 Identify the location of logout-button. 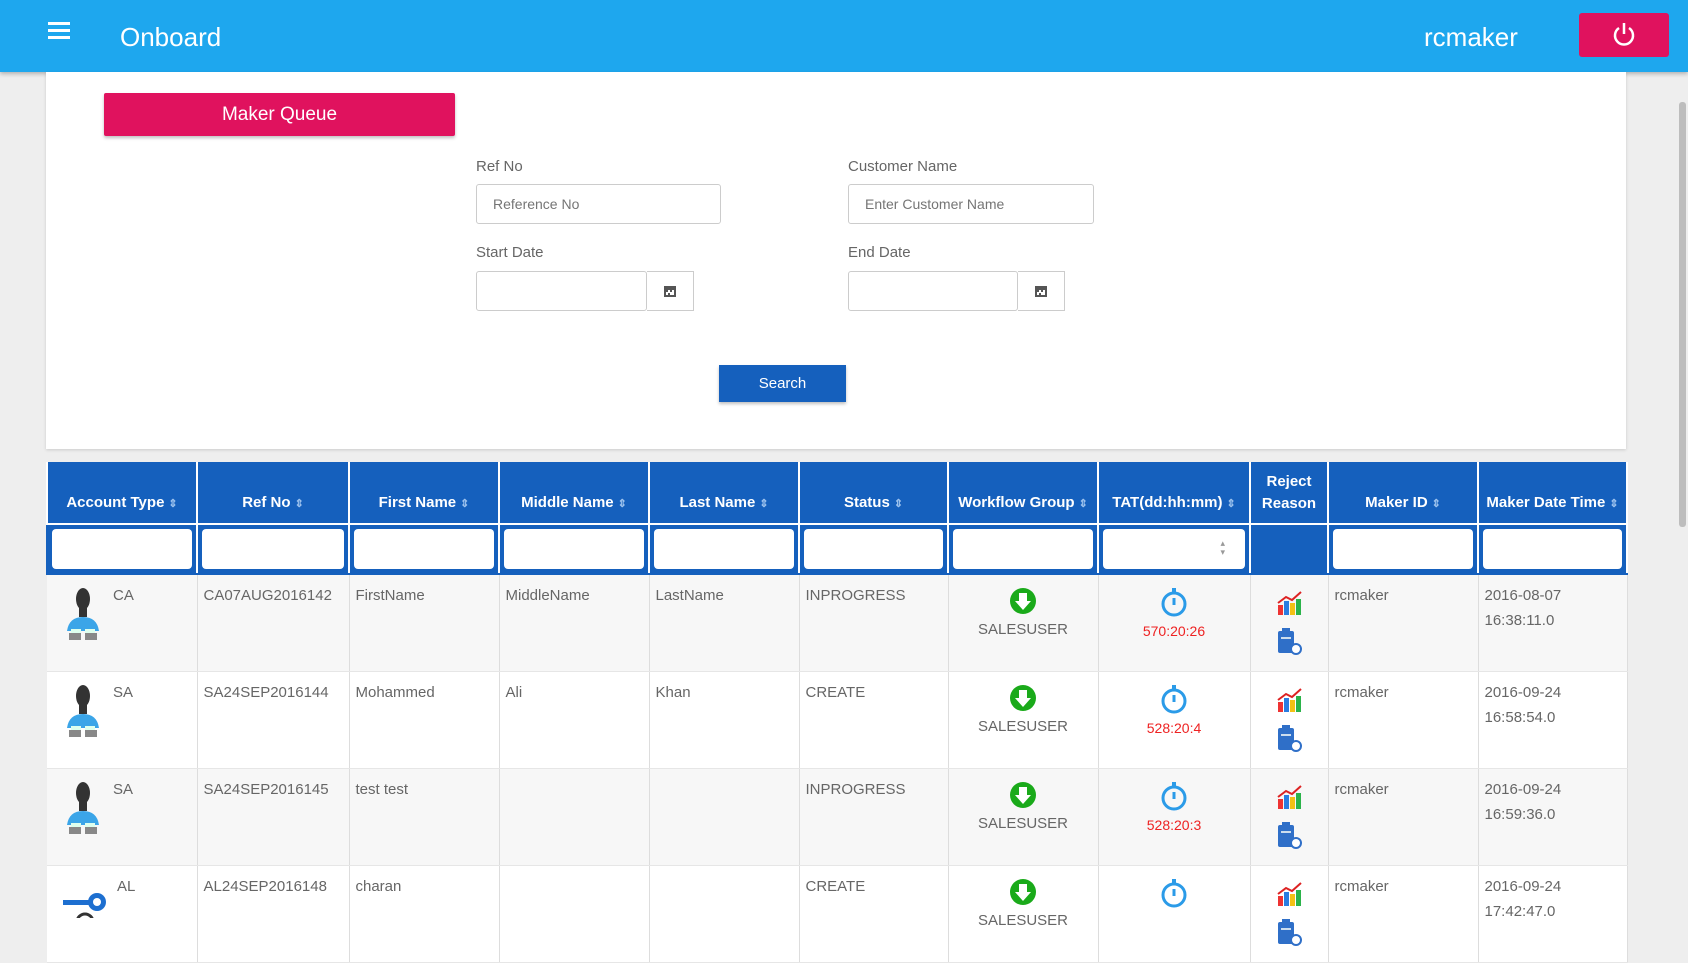
(1624, 35).